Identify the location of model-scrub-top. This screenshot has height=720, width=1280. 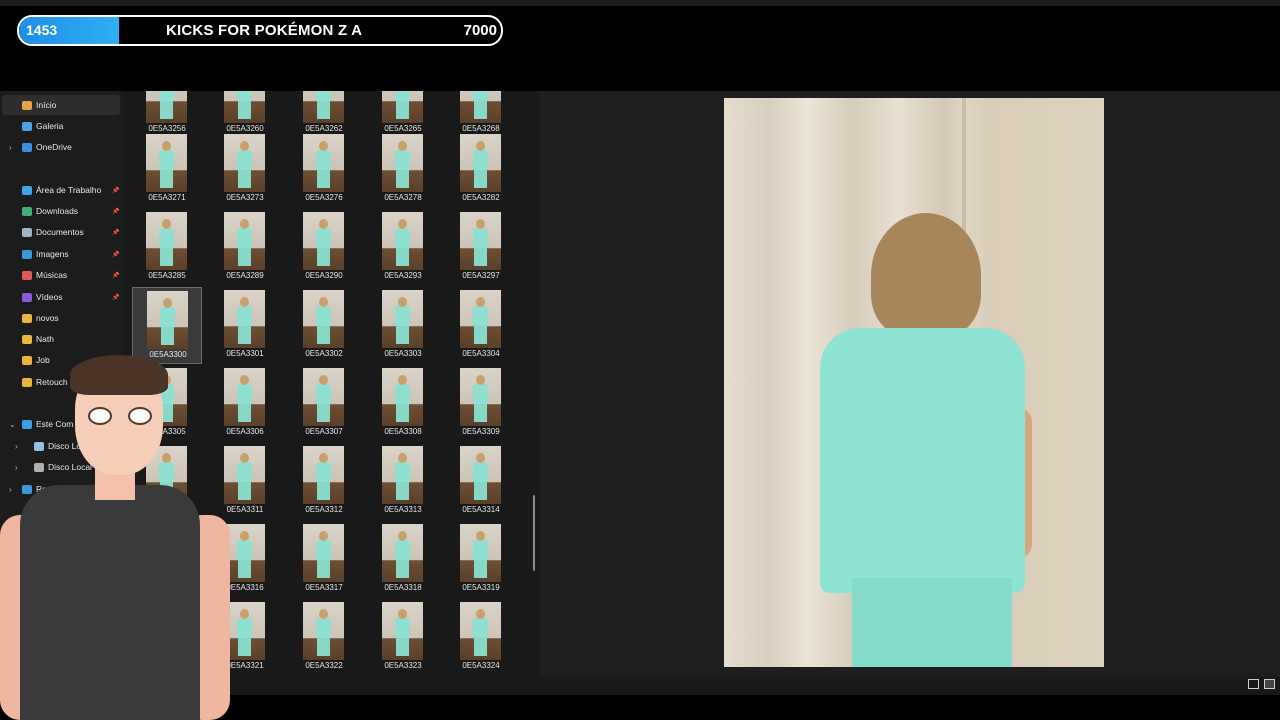
(922, 460).